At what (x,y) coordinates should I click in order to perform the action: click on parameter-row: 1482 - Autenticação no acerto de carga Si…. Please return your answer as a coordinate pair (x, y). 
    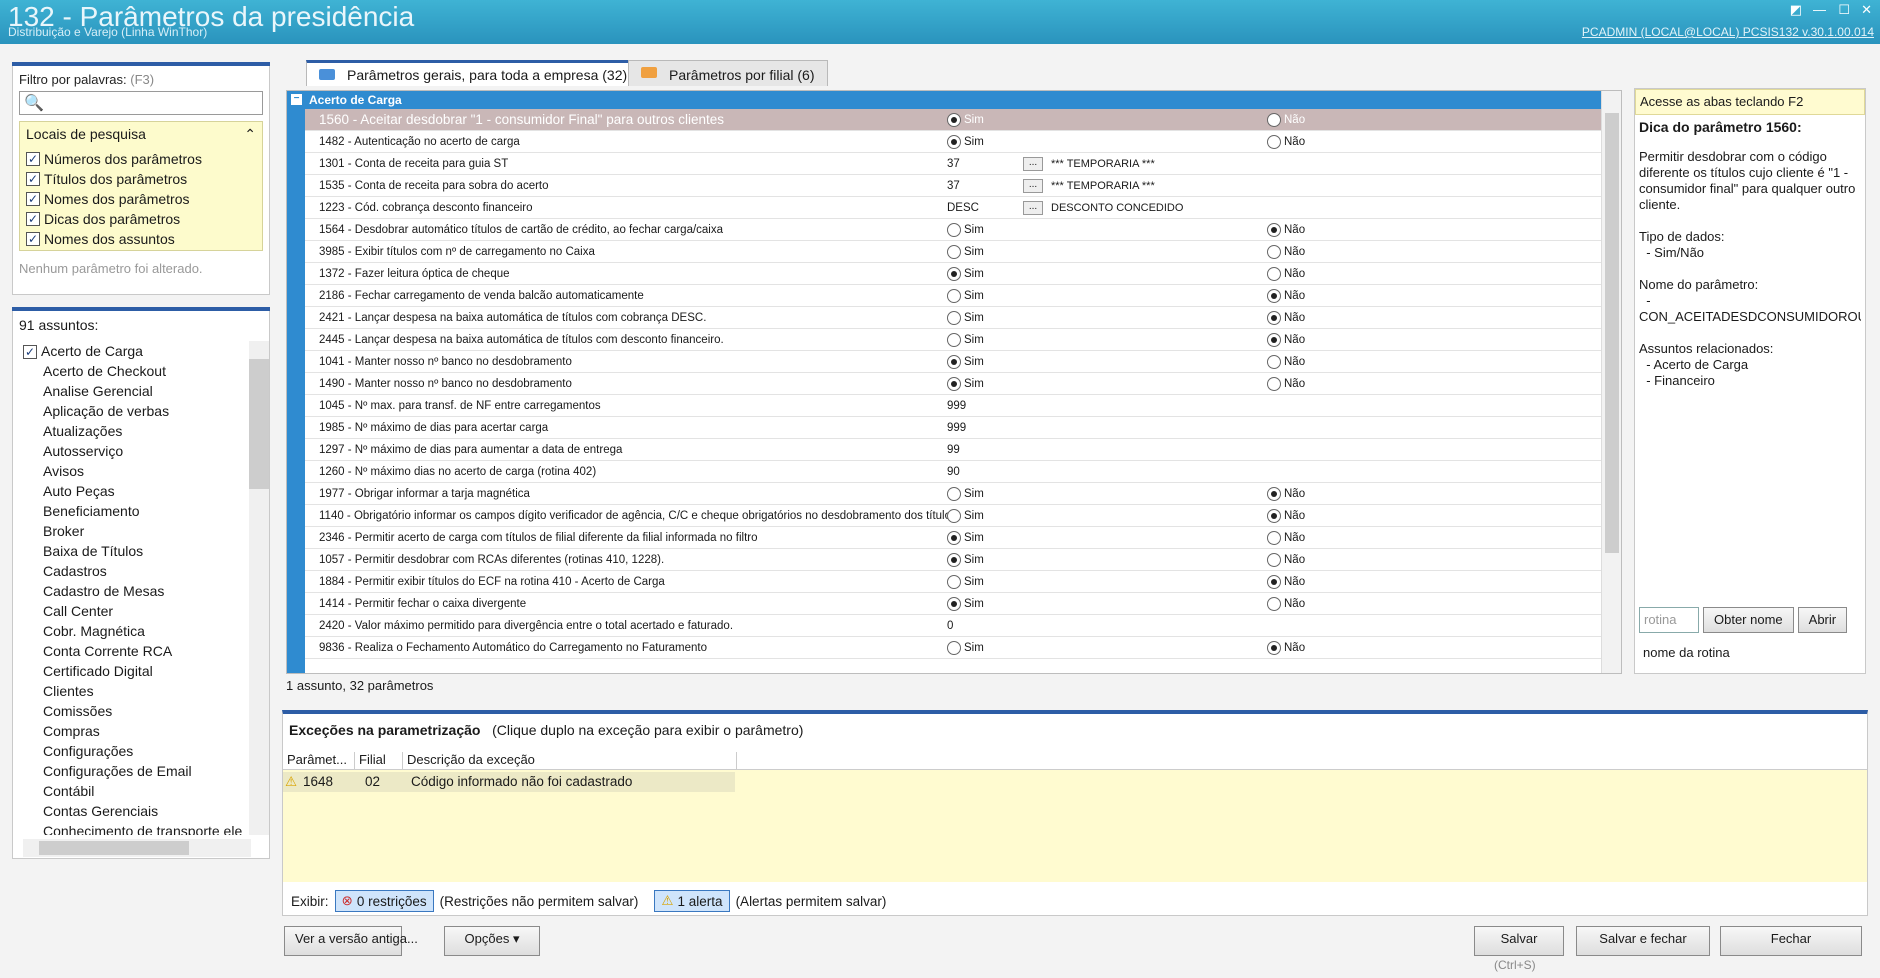
    Looking at the image, I should click on (953, 142).